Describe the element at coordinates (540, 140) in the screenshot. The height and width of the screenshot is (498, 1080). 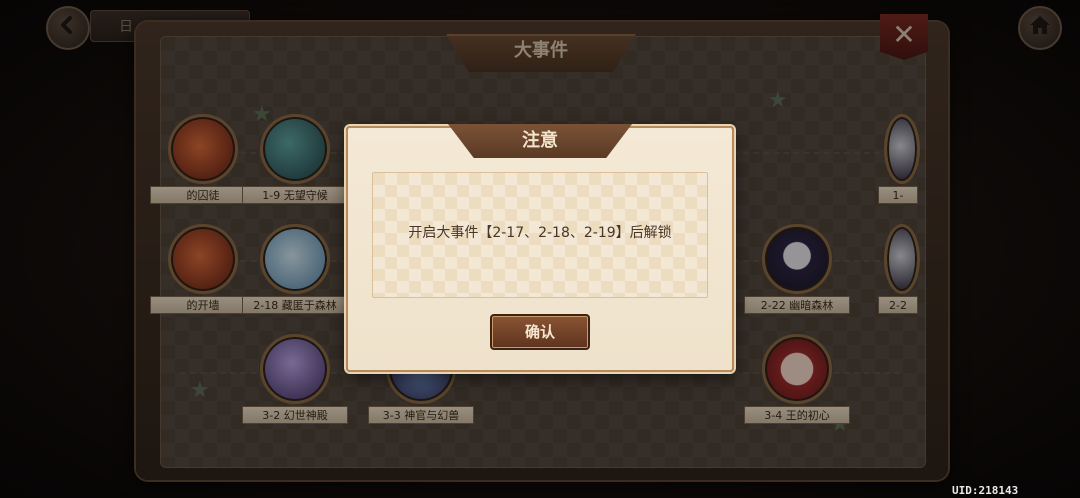
I see `dialog-title: 注意` at that location.